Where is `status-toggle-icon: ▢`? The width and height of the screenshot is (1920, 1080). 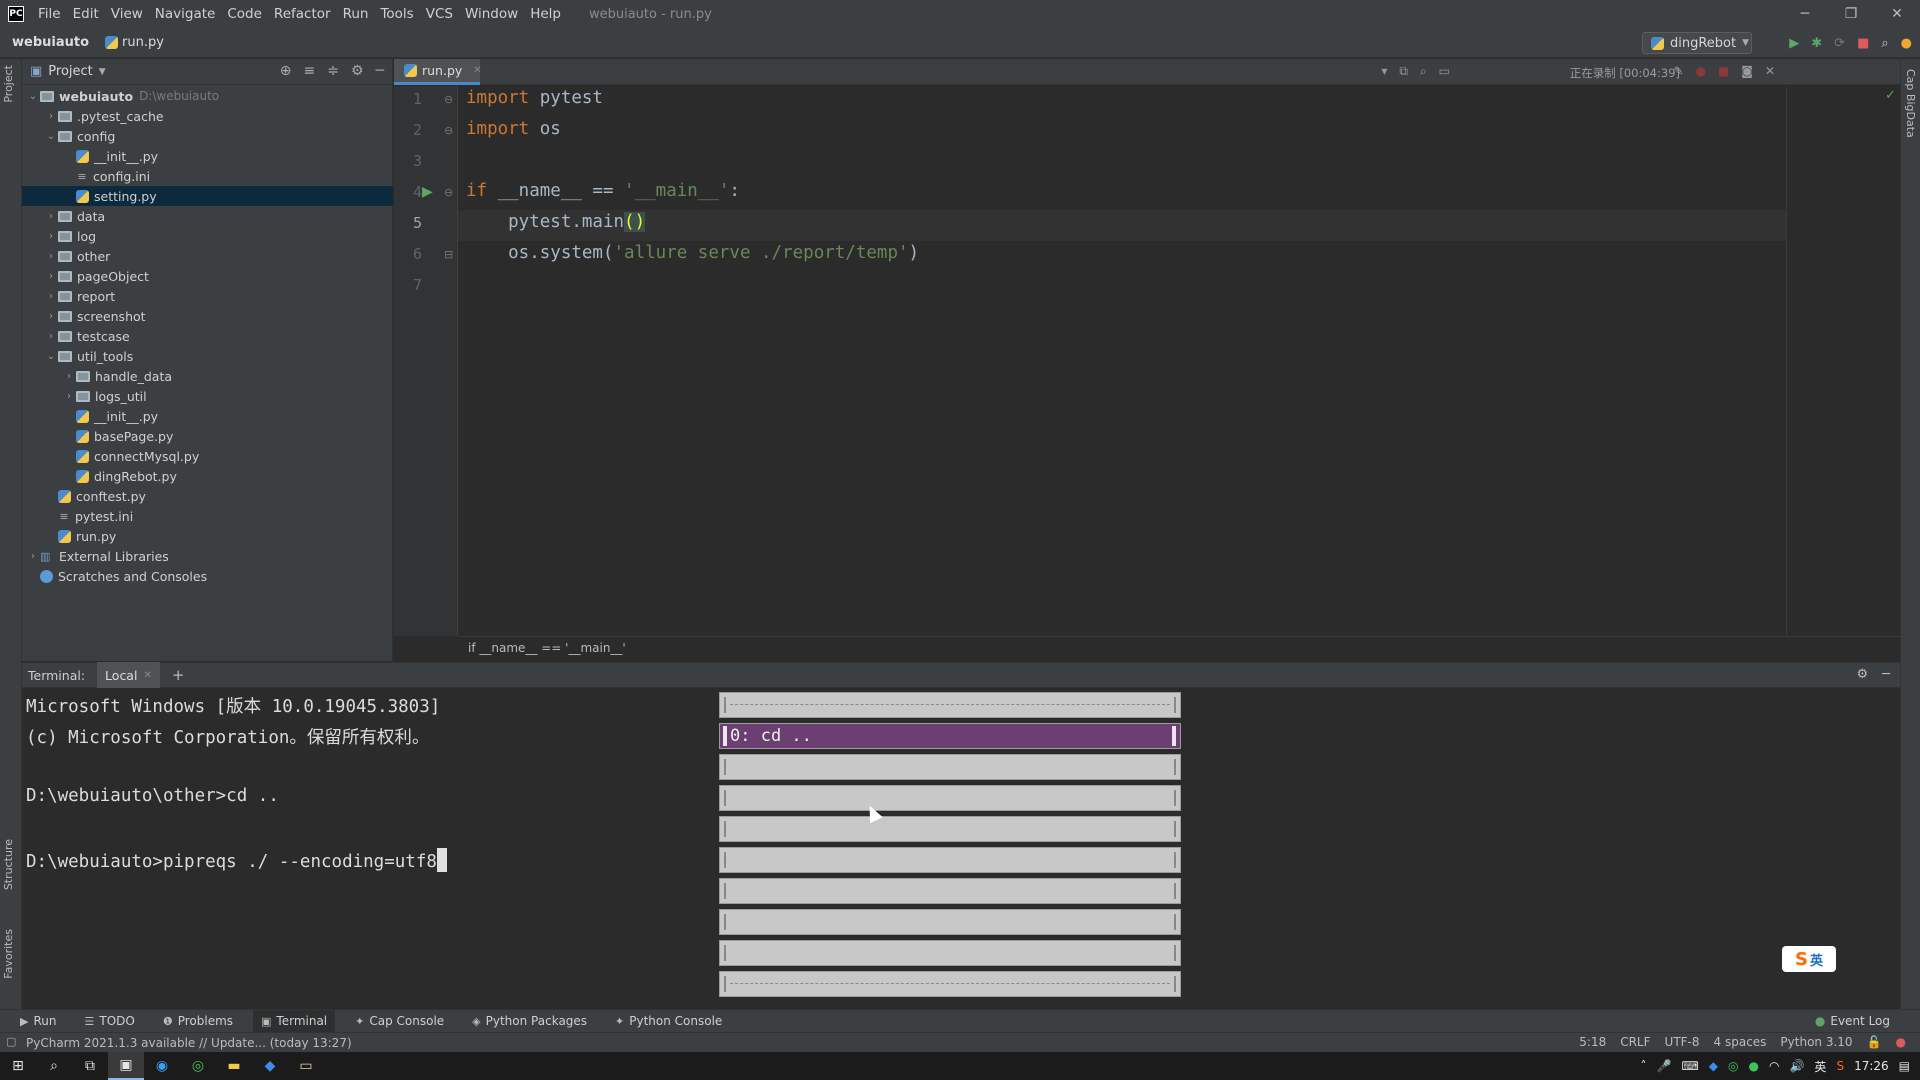 status-toggle-icon: ▢ is located at coordinates (11, 1041).